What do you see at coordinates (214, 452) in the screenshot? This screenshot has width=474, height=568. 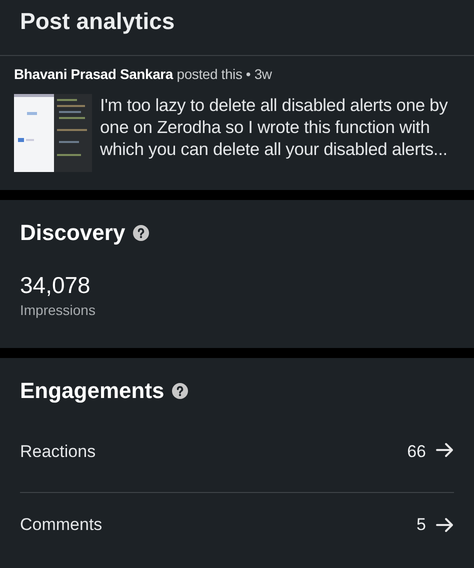 I see `metric-label: Reactions` at bounding box center [214, 452].